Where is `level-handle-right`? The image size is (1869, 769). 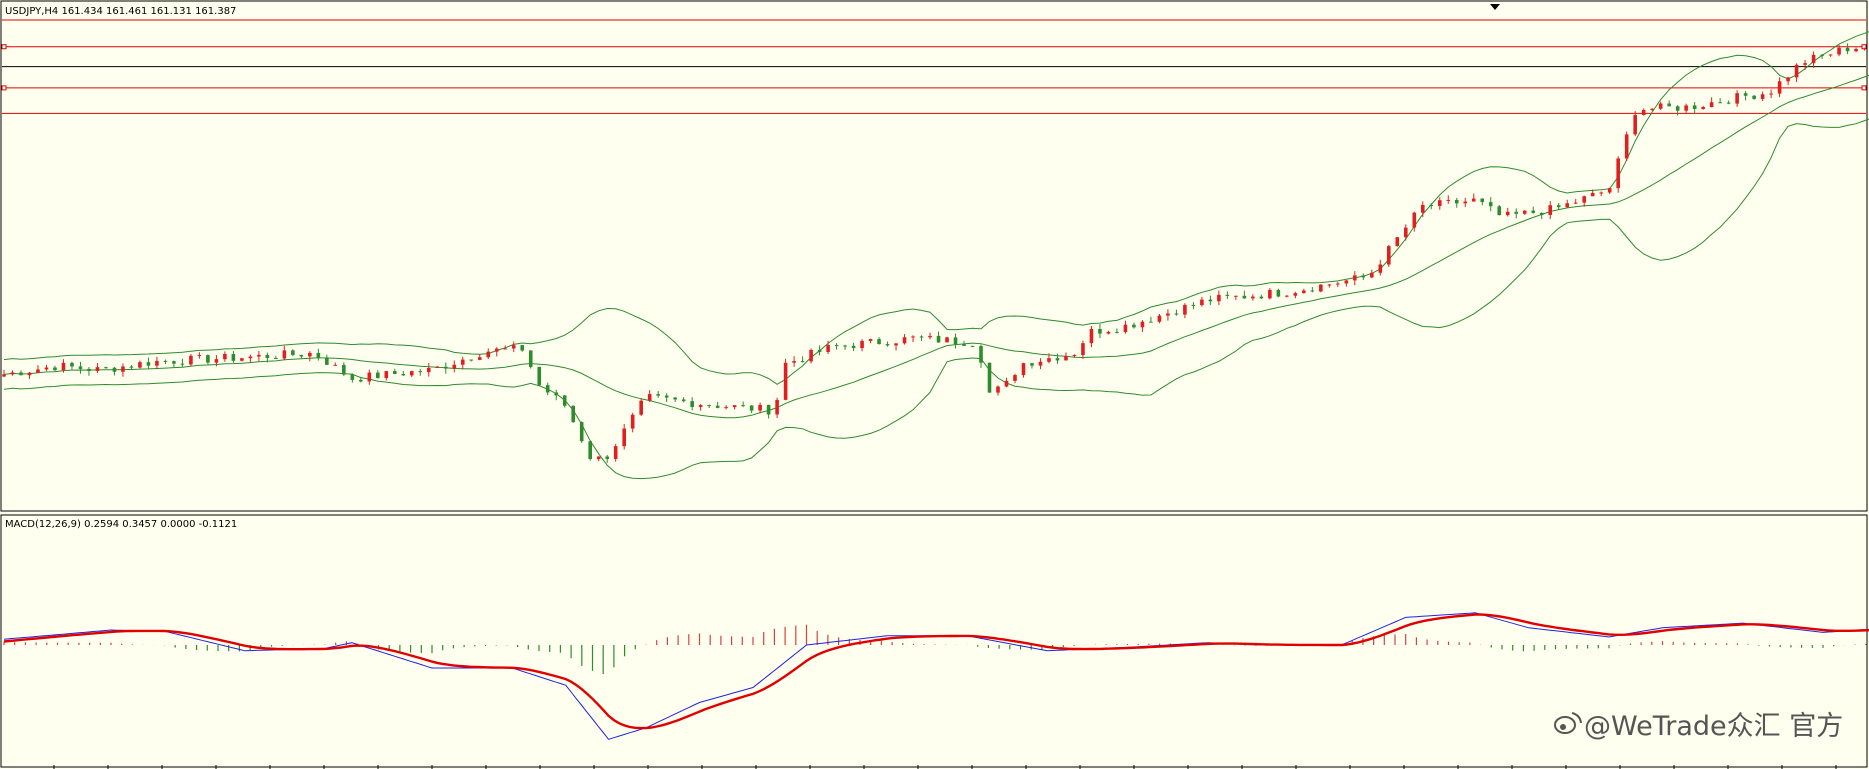 level-handle-right is located at coordinates (1864, 47).